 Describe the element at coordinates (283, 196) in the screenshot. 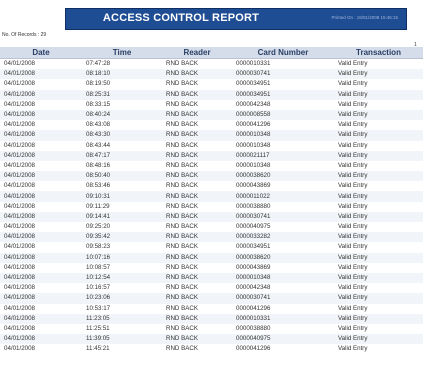

I see `card-number-cell: 0000011022` at that location.